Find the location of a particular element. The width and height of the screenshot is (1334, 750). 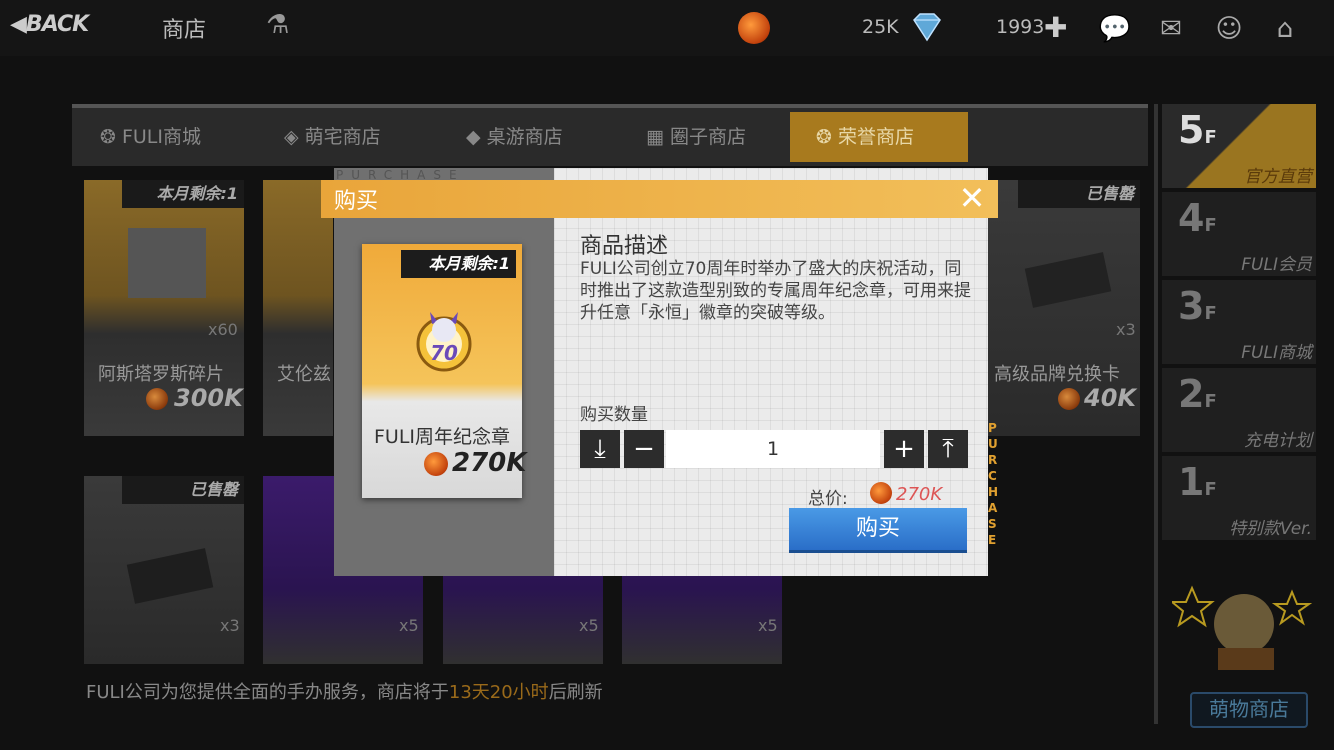

honor-icon: ❂ is located at coordinates (827, 137).